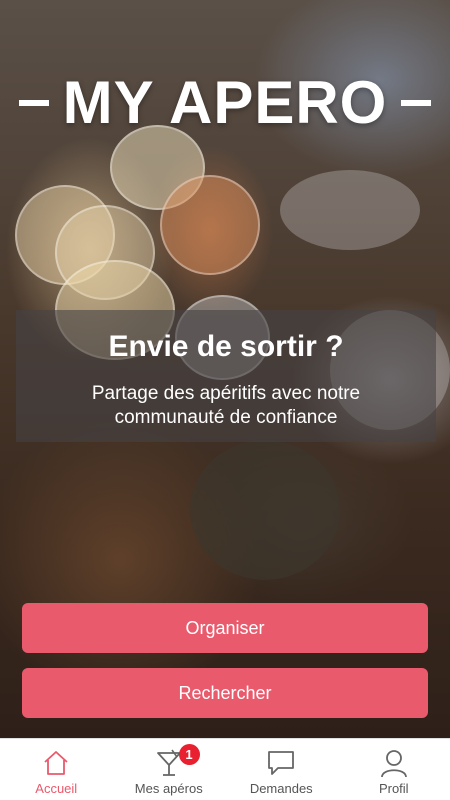  What do you see at coordinates (168, 788) in the screenshot?
I see `tab-label: Mes apéros` at bounding box center [168, 788].